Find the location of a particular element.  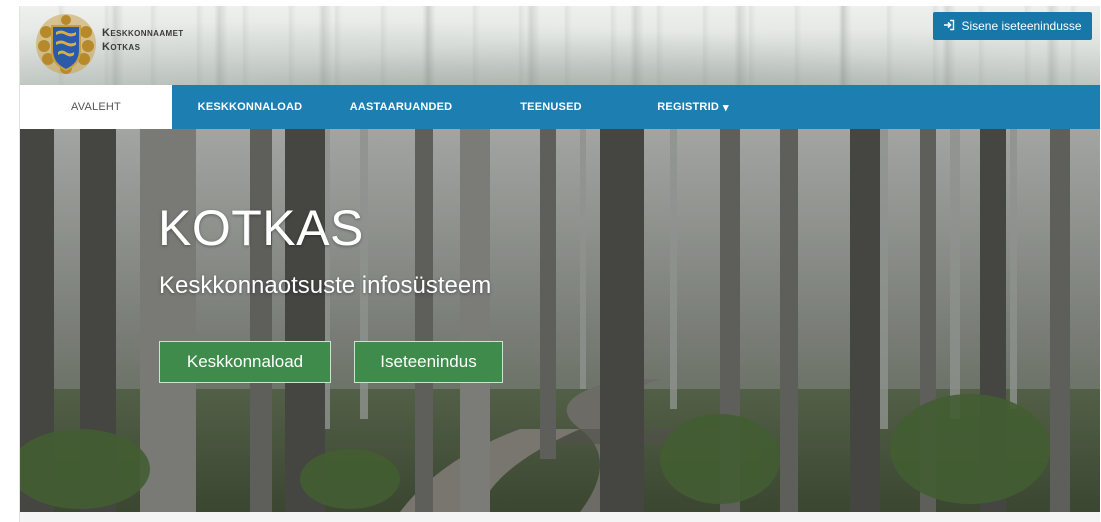

nav-item-registrid: REGISTRID ▾ is located at coordinates (693, 107).